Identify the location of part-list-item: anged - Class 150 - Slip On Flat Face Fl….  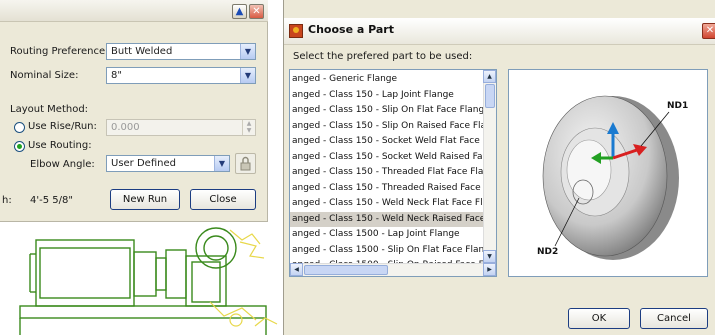
(387, 111).